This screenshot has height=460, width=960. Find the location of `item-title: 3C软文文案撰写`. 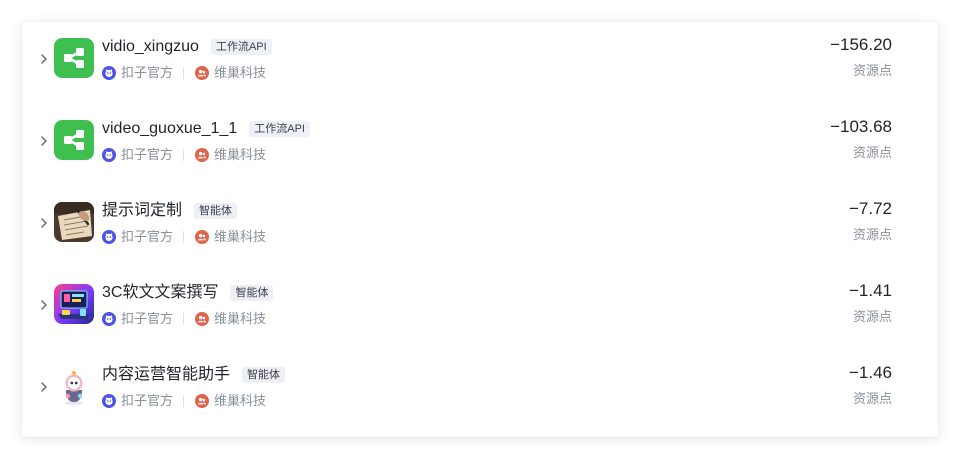

item-title: 3C软文文案撰写 is located at coordinates (160, 292).